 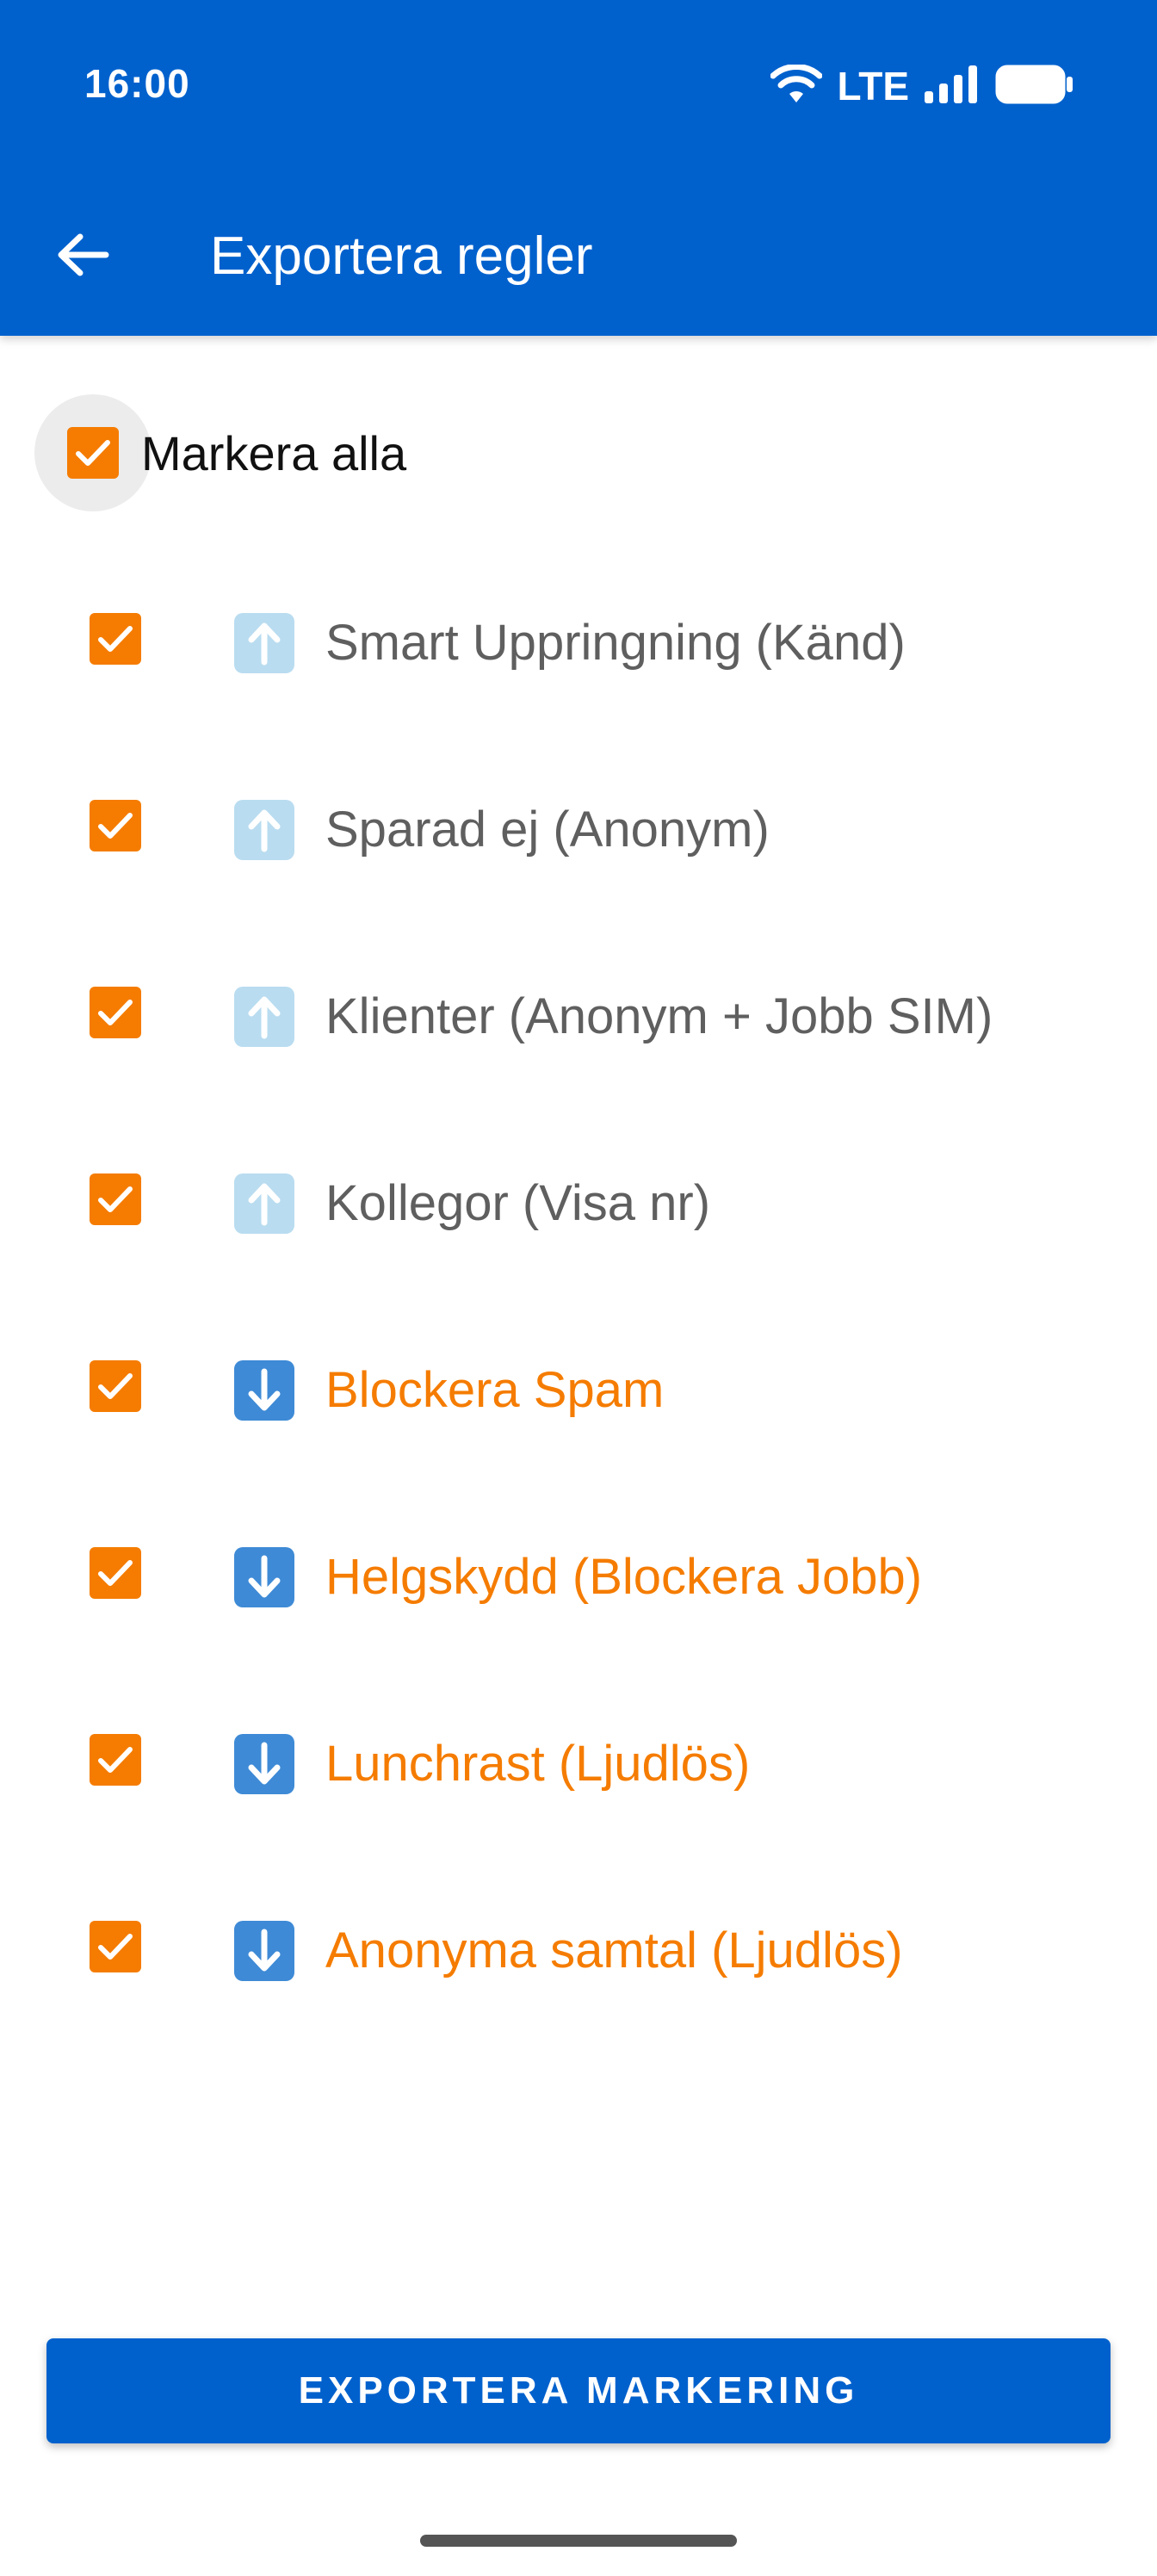 I want to click on battery-icon, so click(x=1035, y=86).